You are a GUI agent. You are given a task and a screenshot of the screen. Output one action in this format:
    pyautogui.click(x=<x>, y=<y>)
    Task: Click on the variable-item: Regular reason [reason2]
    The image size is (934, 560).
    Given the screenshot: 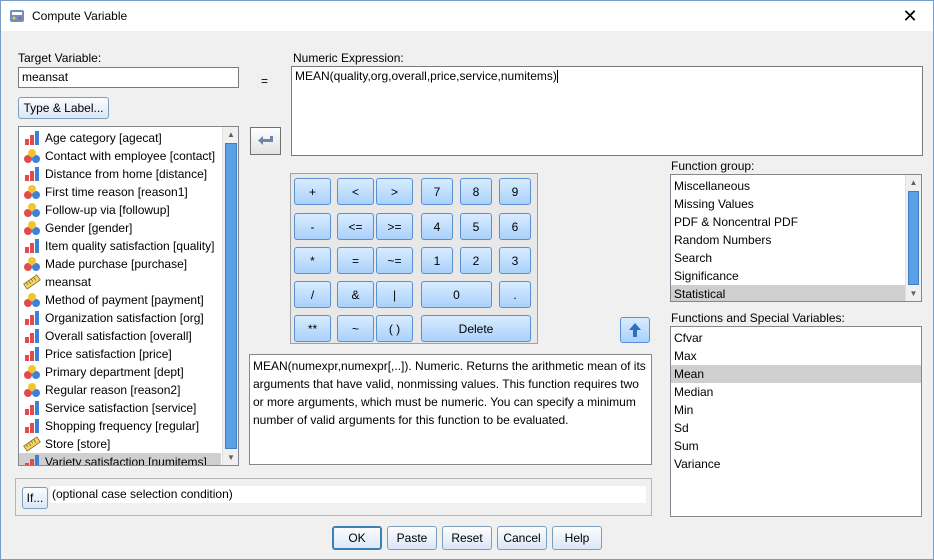 What is the action you would take?
    pyautogui.click(x=120, y=390)
    